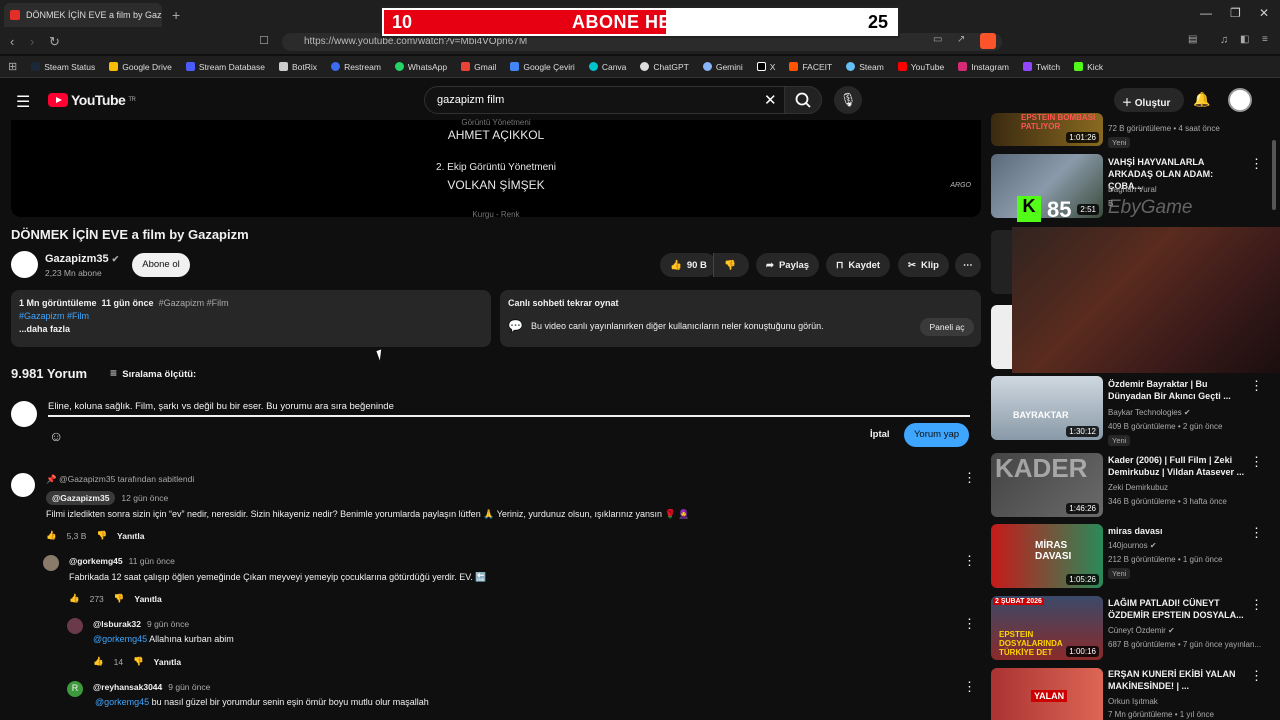  Describe the element at coordinates (1240, 100) in the screenshot. I see `account-avatar` at that location.